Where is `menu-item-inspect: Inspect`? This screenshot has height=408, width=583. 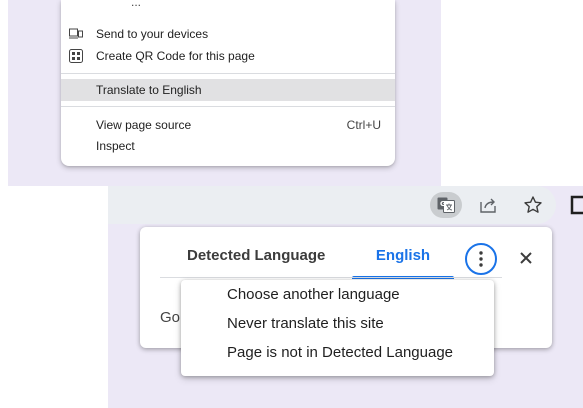 menu-item-inspect: Inspect is located at coordinates (228, 146).